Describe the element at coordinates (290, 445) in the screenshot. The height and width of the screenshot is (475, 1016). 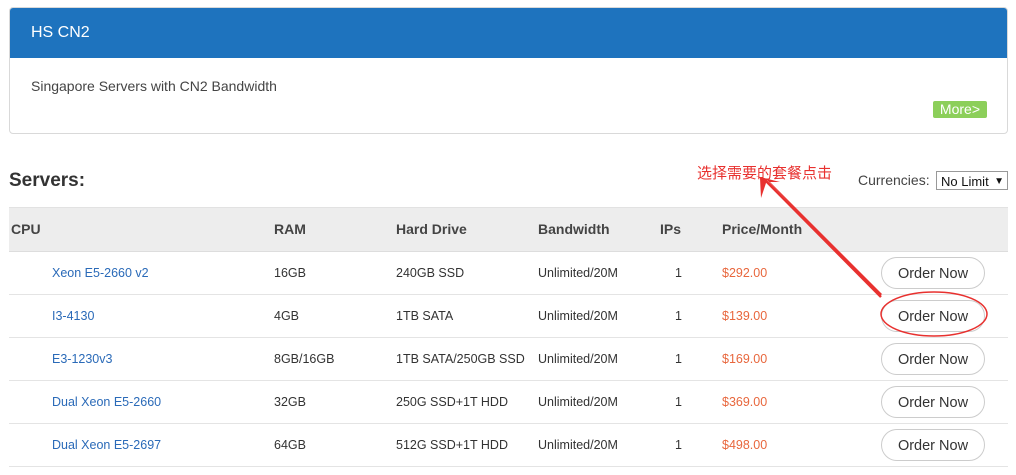
I see `ram-cell: 64GB` at that location.